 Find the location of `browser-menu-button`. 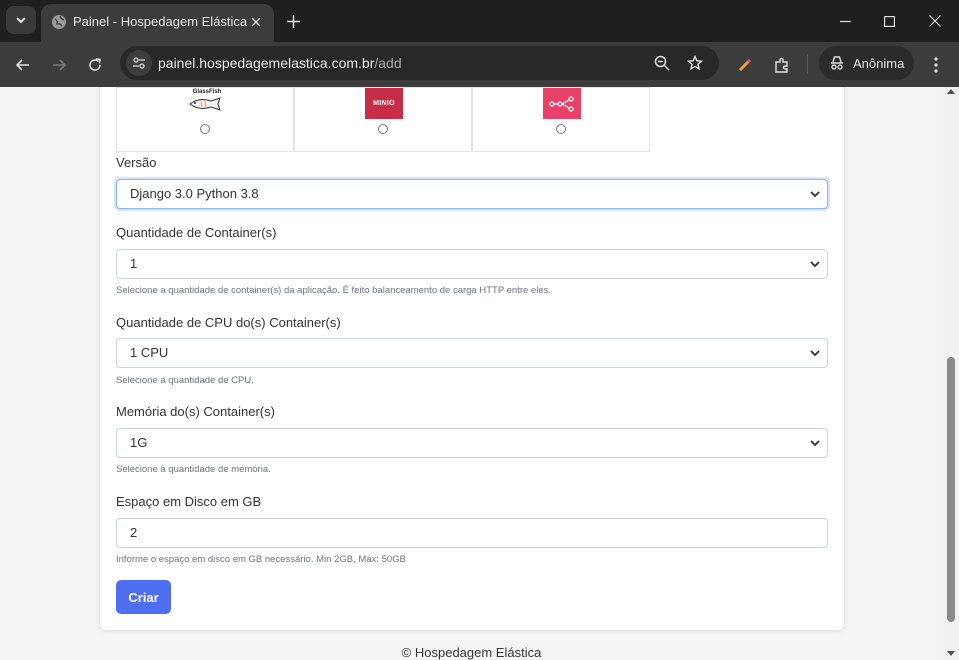

browser-menu-button is located at coordinates (936, 65).